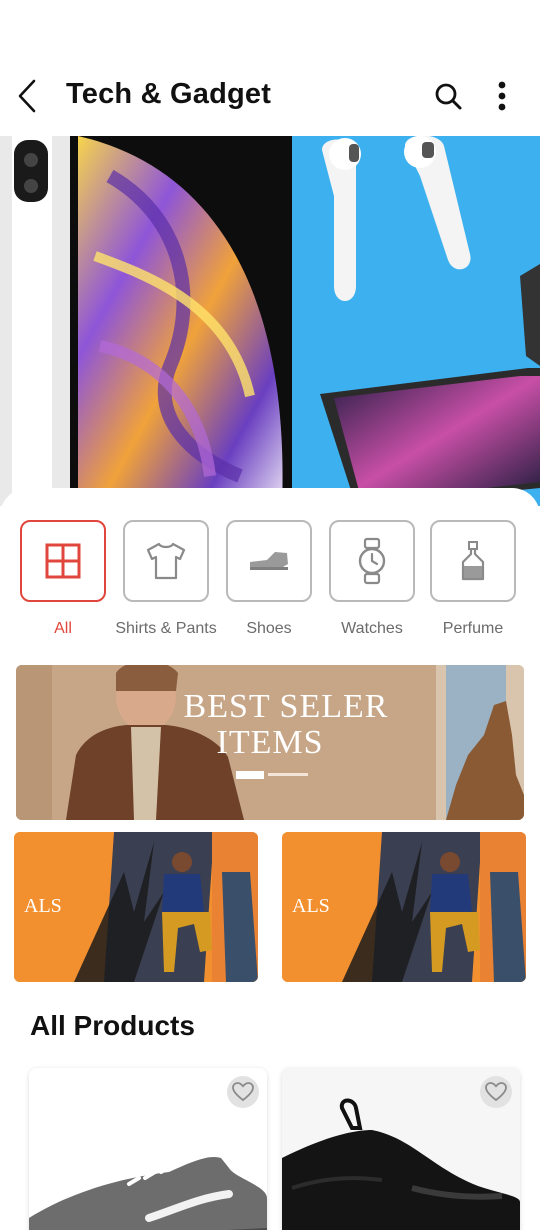 The width and height of the screenshot is (540, 1230). I want to click on more-vertical-icon, so click(502, 96).